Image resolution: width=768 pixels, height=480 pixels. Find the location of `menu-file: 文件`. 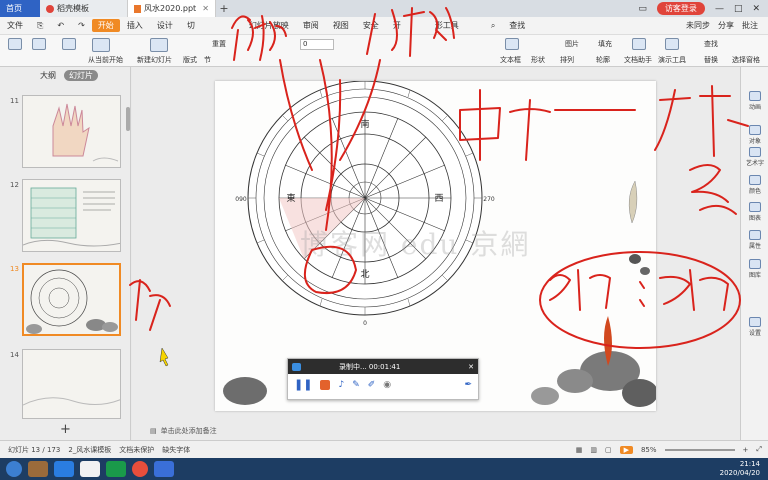

menu-file: 文件 is located at coordinates (15, 25).